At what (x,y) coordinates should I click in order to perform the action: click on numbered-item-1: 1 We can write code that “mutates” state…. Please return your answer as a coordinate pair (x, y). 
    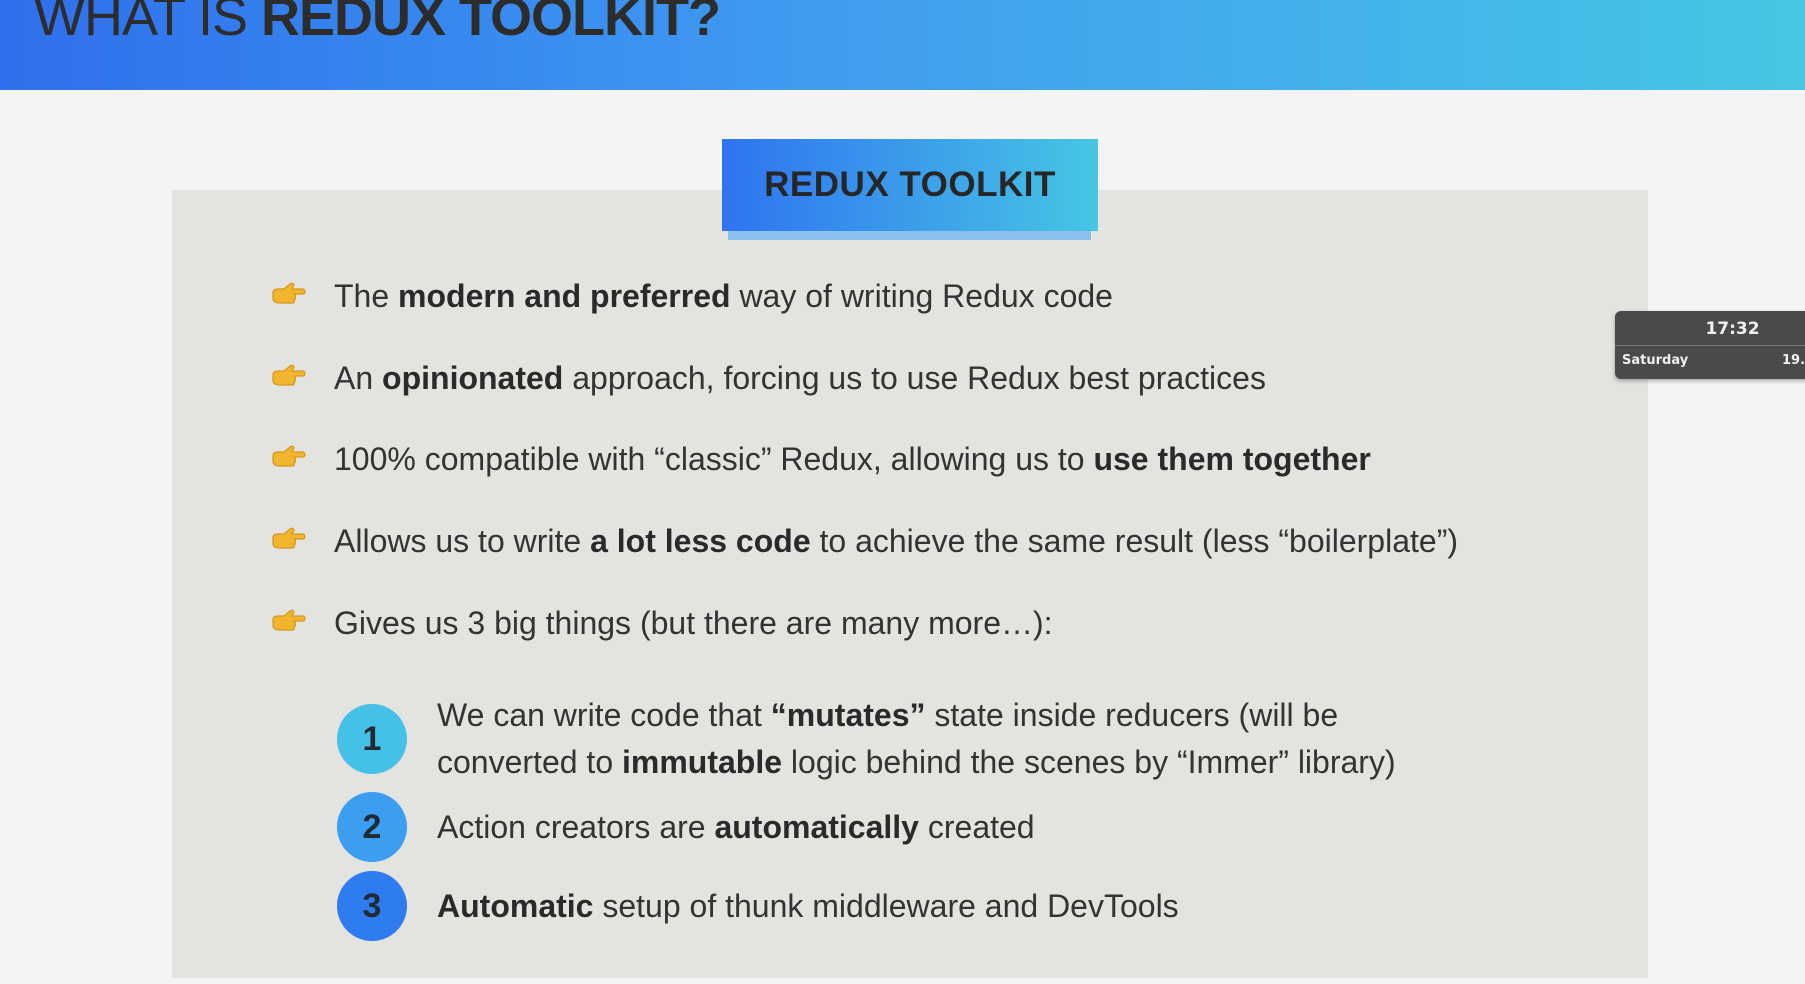
    Looking at the image, I should click on (866, 739).